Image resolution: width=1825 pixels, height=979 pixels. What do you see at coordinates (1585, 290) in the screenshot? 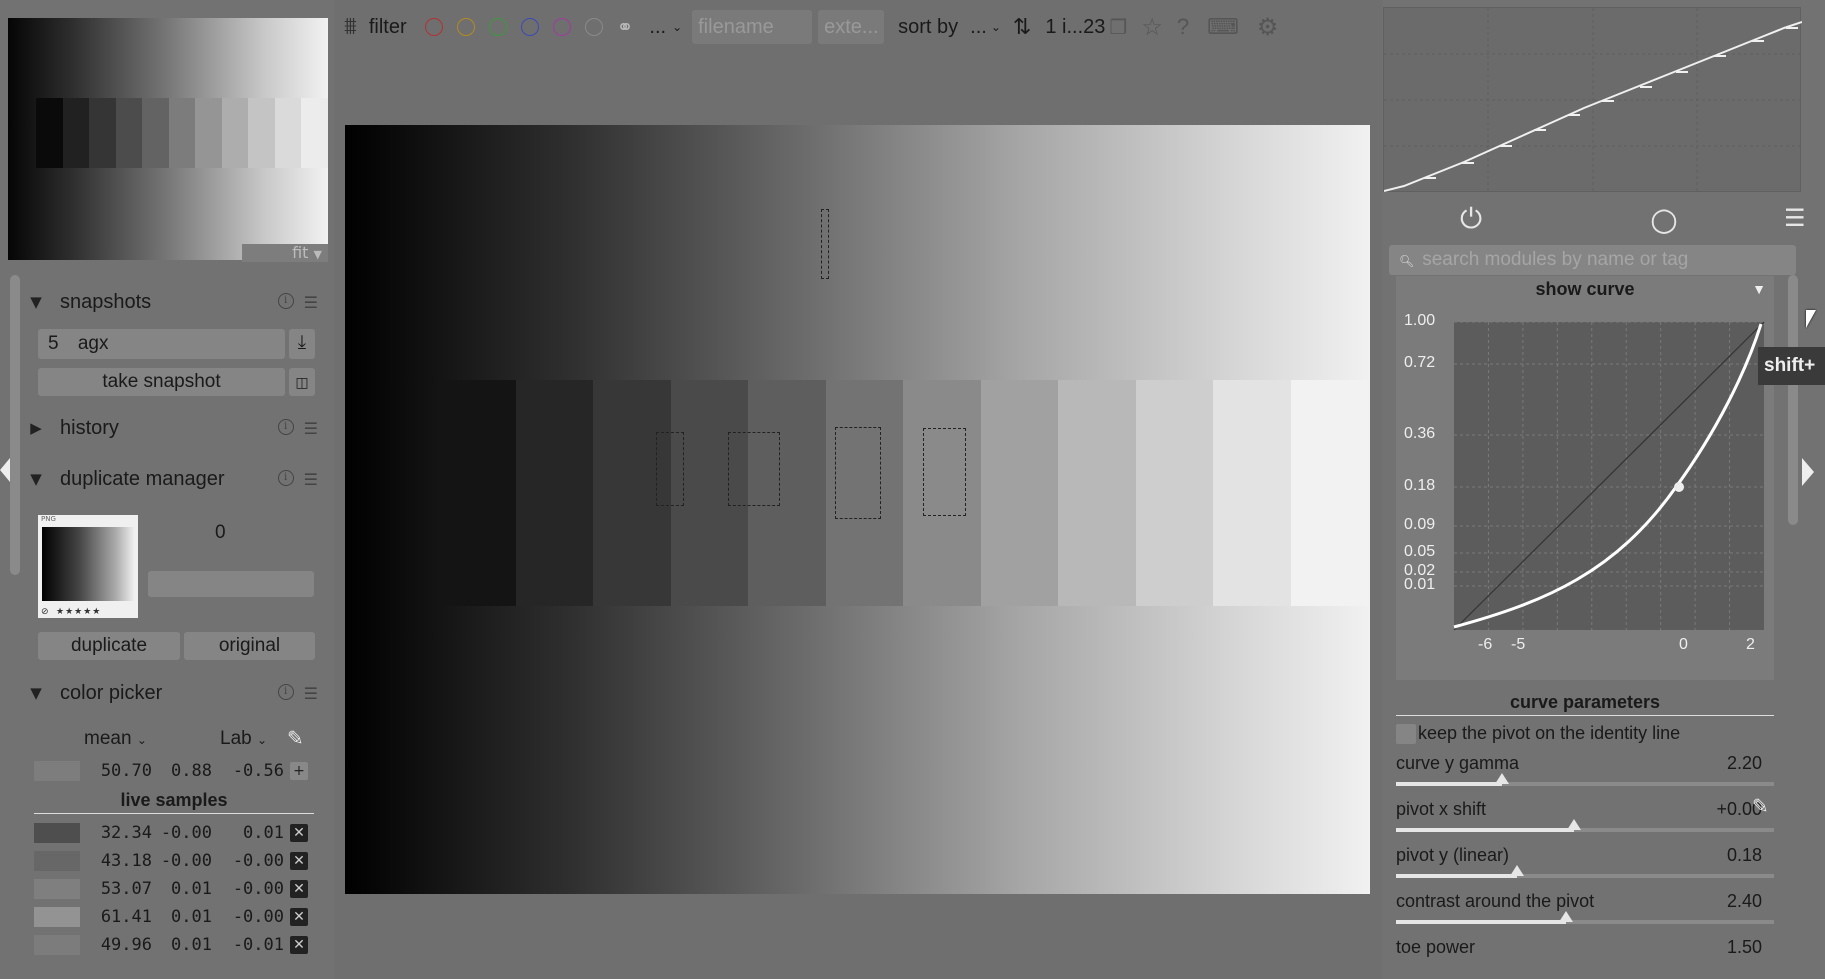
I see `show-curve-header: show curve ▼` at bounding box center [1585, 290].